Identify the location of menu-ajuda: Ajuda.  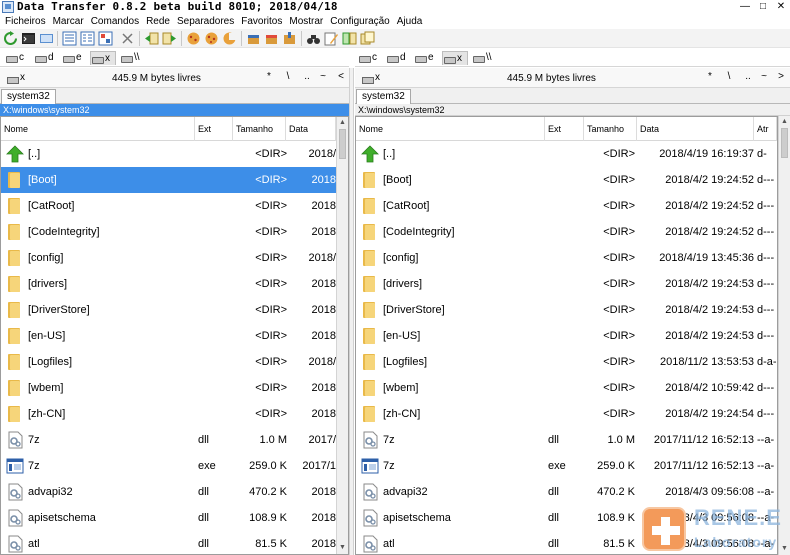
(410, 21).